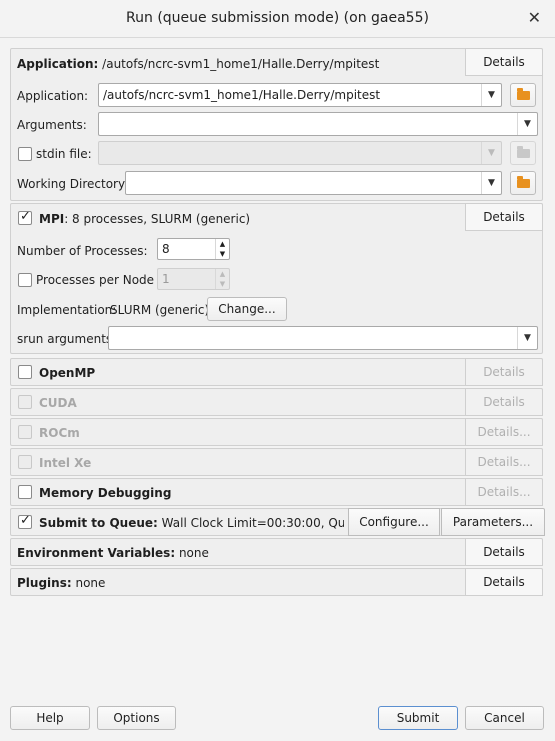  What do you see at coordinates (105, 493) in the screenshot?
I see `memory-debugging-label: Memory Debugging` at bounding box center [105, 493].